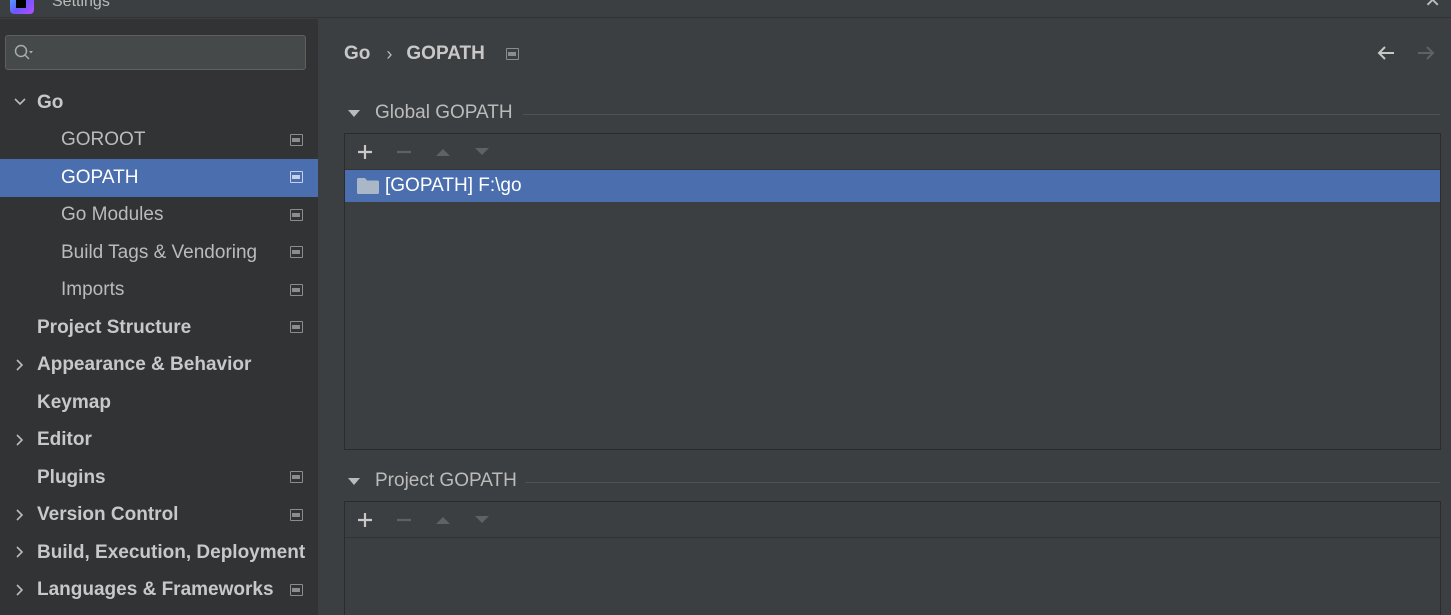  I want to click on project-gopath-header: Project GOPATH, so click(432, 481).